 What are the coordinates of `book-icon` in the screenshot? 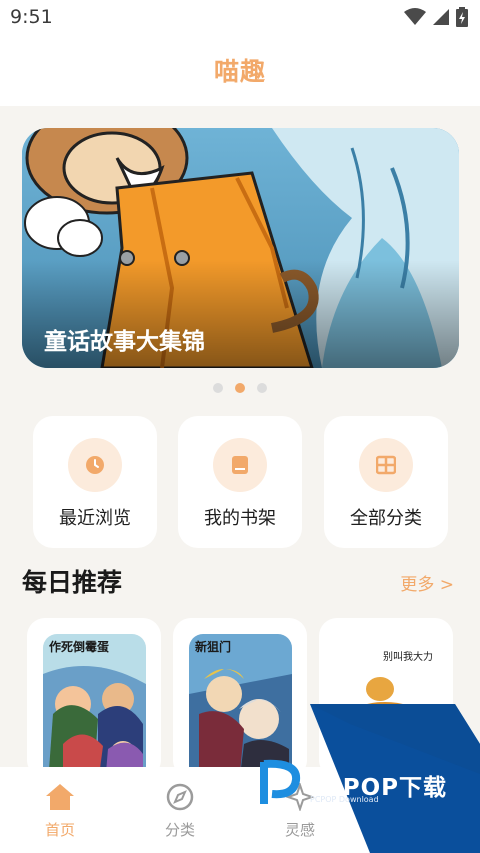 It's located at (240, 465).